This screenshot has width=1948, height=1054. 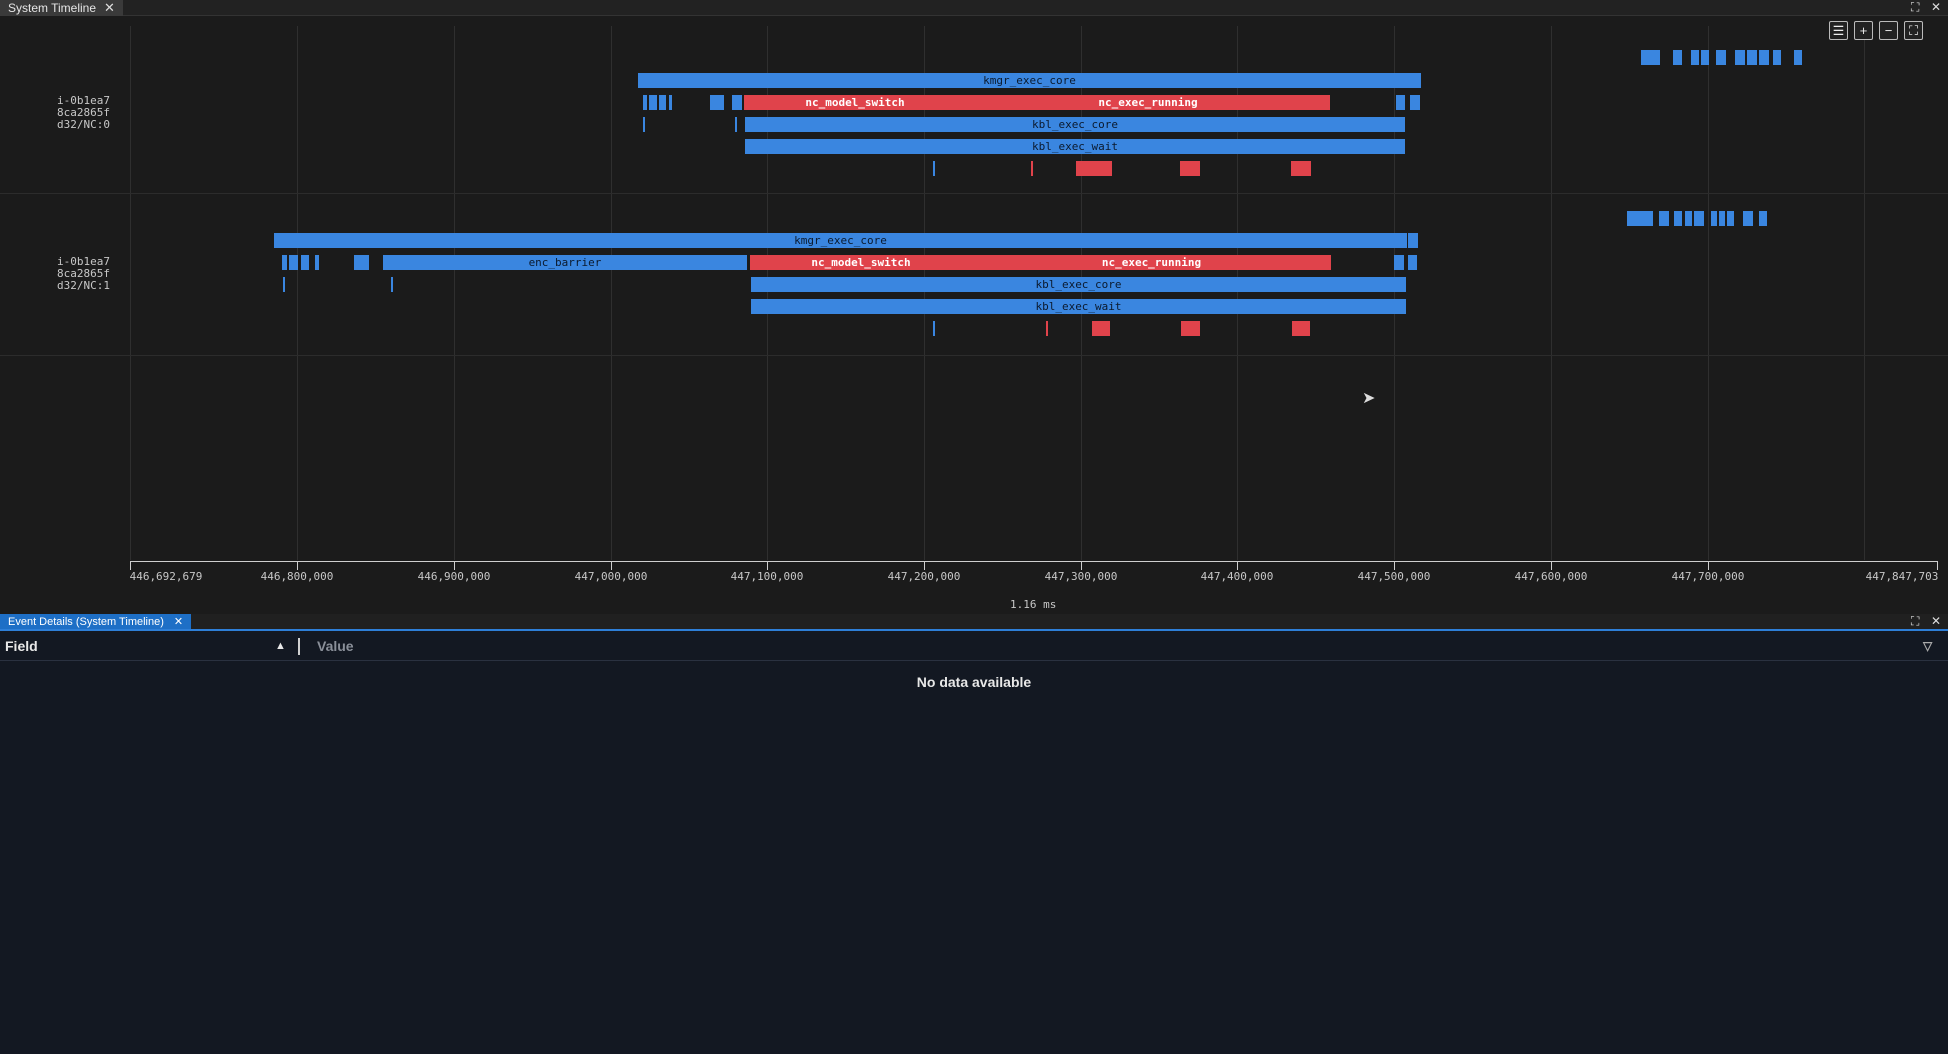 I want to click on column-divider, so click(x=299, y=646).